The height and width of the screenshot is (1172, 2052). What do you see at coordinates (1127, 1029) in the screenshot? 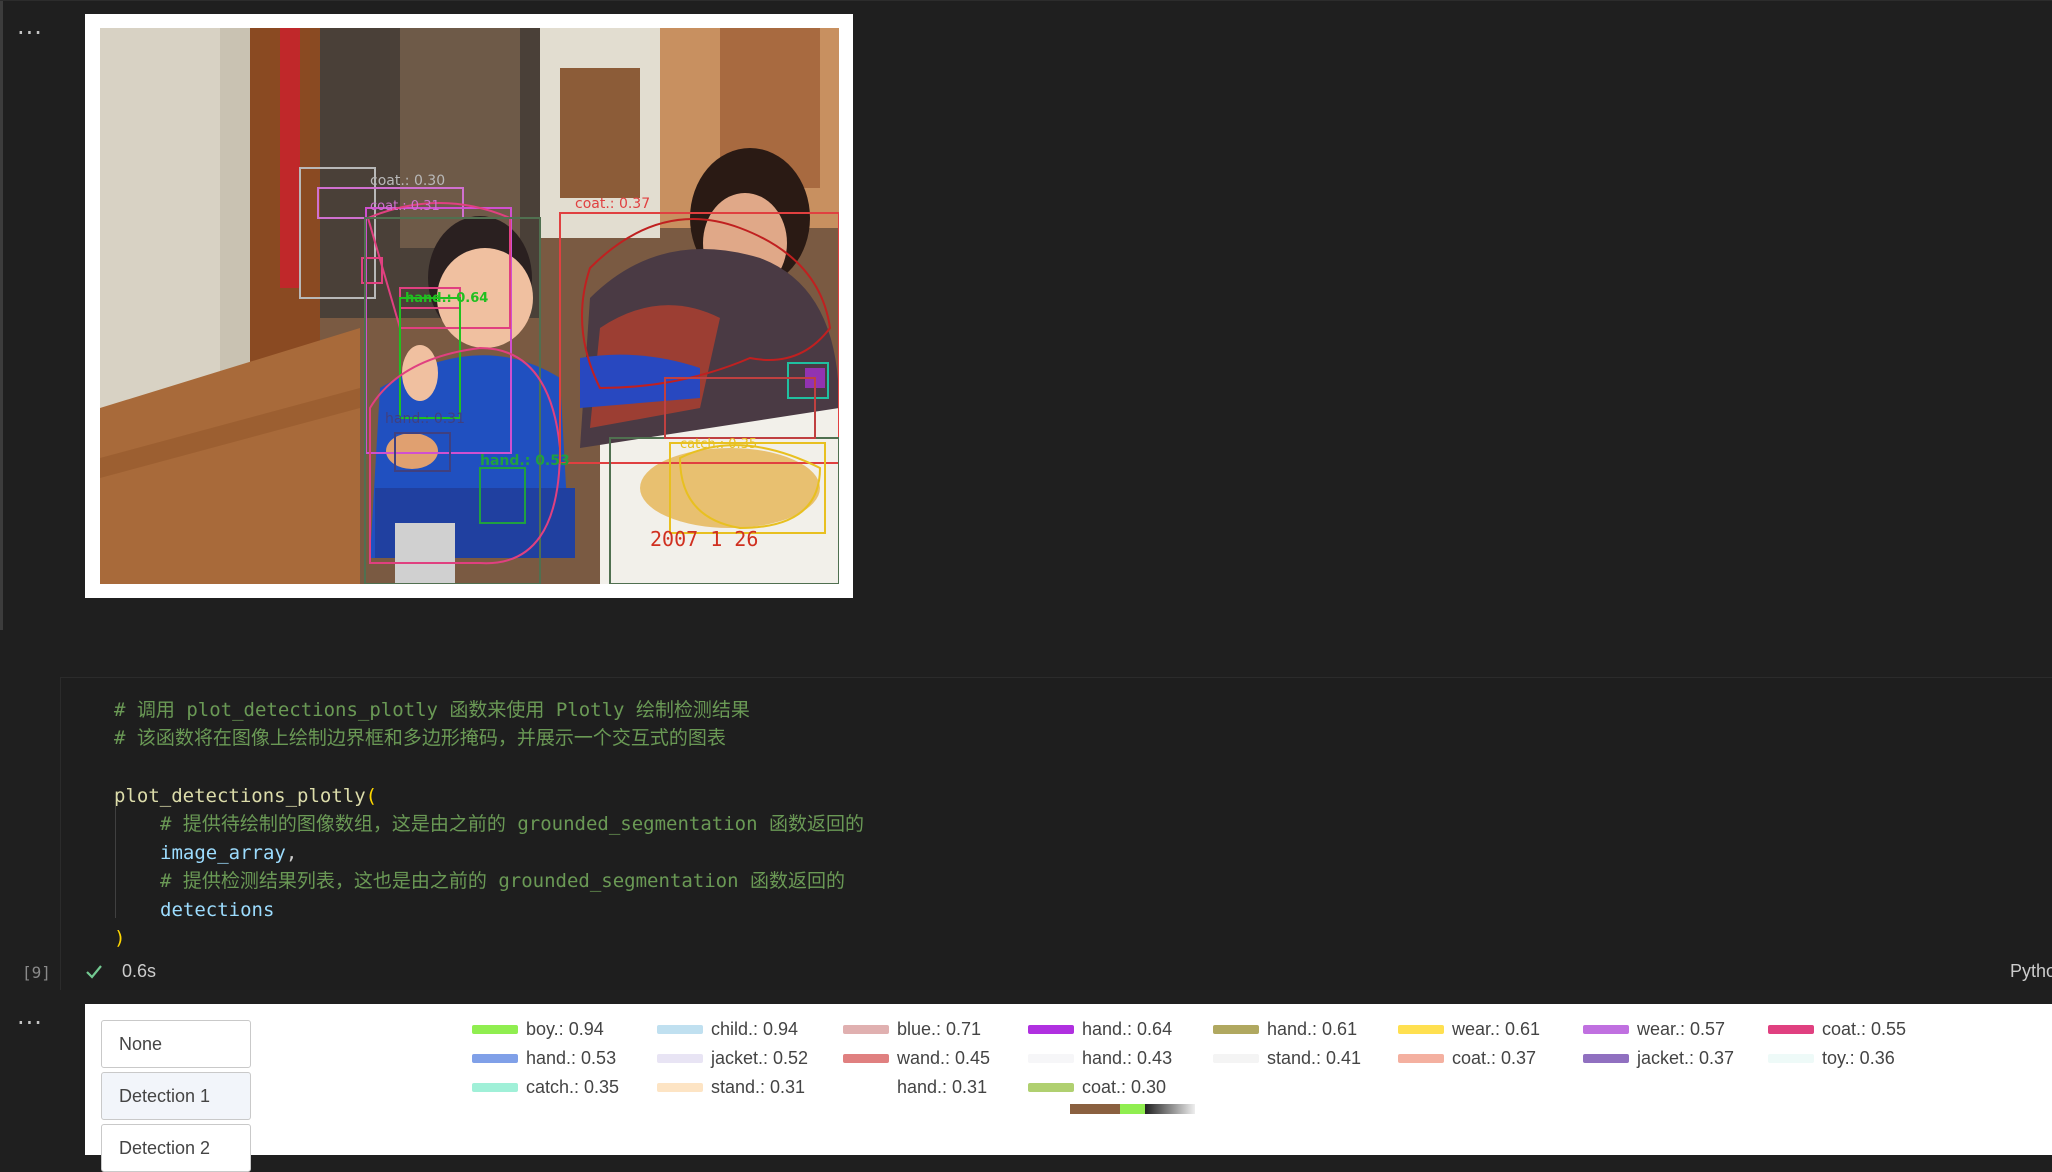
I see `legend-label: hand.: 0.64` at bounding box center [1127, 1029].